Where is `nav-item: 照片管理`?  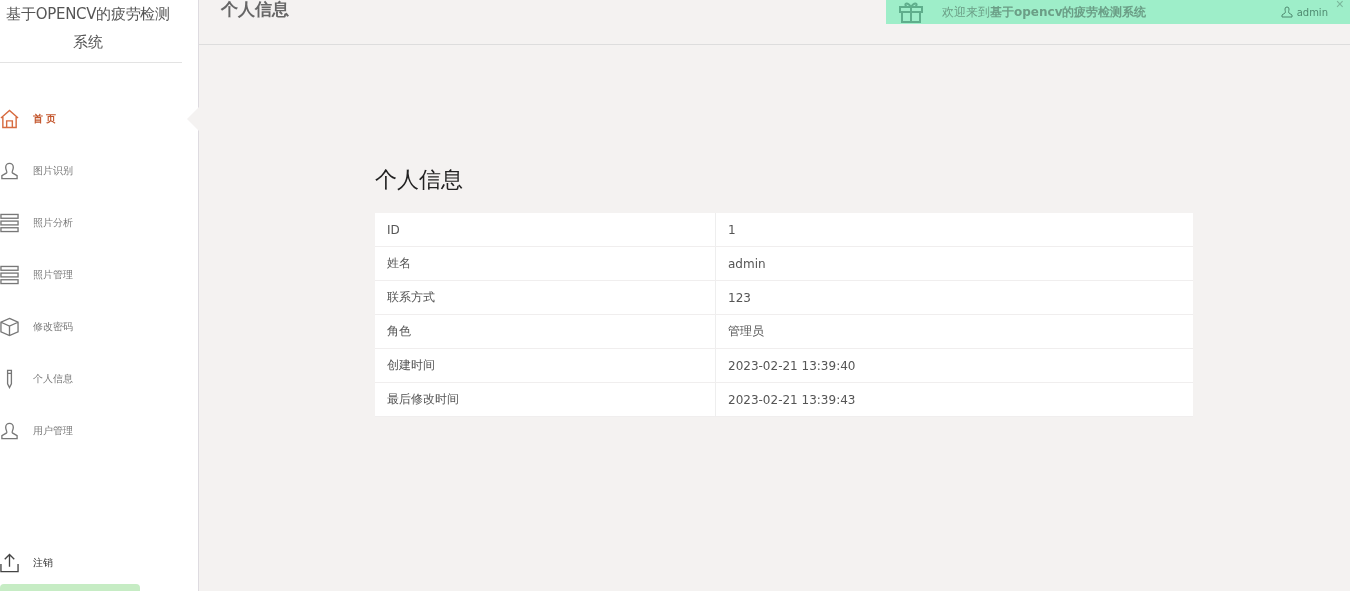 nav-item: 照片管理 is located at coordinates (99, 275).